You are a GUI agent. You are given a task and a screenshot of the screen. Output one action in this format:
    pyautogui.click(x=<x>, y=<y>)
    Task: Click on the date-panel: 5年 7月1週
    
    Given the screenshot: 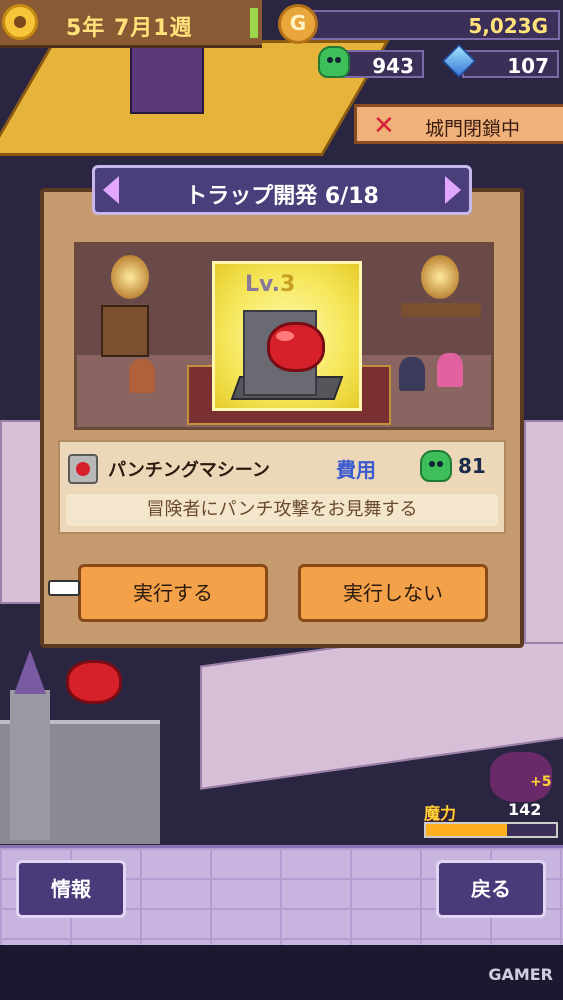 What is the action you would take?
    pyautogui.click(x=131, y=24)
    